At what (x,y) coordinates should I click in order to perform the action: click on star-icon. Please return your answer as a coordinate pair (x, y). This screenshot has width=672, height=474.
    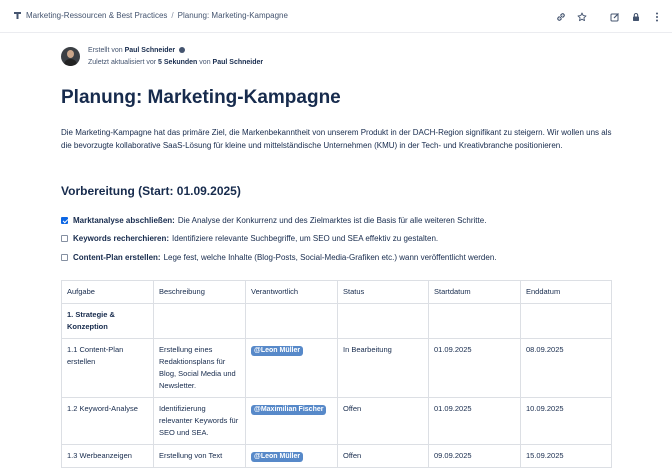
    Looking at the image, I should click on (581, 16).